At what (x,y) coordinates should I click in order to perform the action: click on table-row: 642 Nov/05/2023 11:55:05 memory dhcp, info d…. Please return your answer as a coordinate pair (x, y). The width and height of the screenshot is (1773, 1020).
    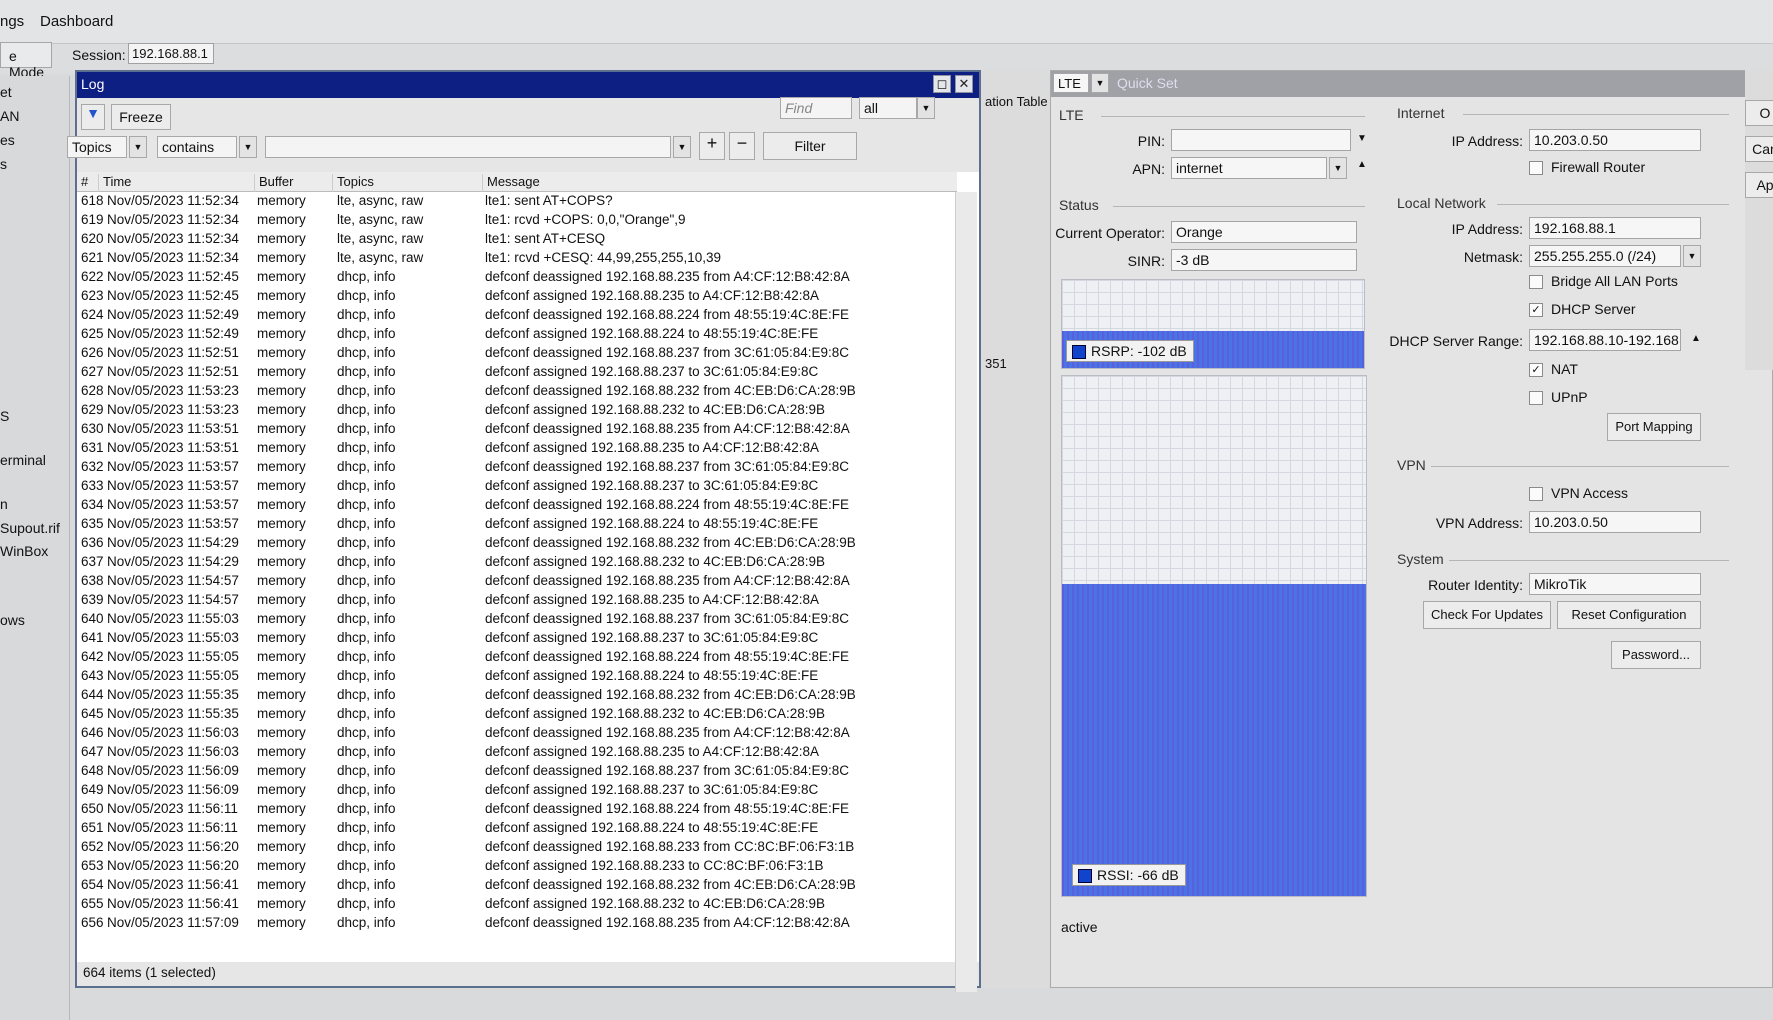
    Looking at the image, I should click on (517, 657).